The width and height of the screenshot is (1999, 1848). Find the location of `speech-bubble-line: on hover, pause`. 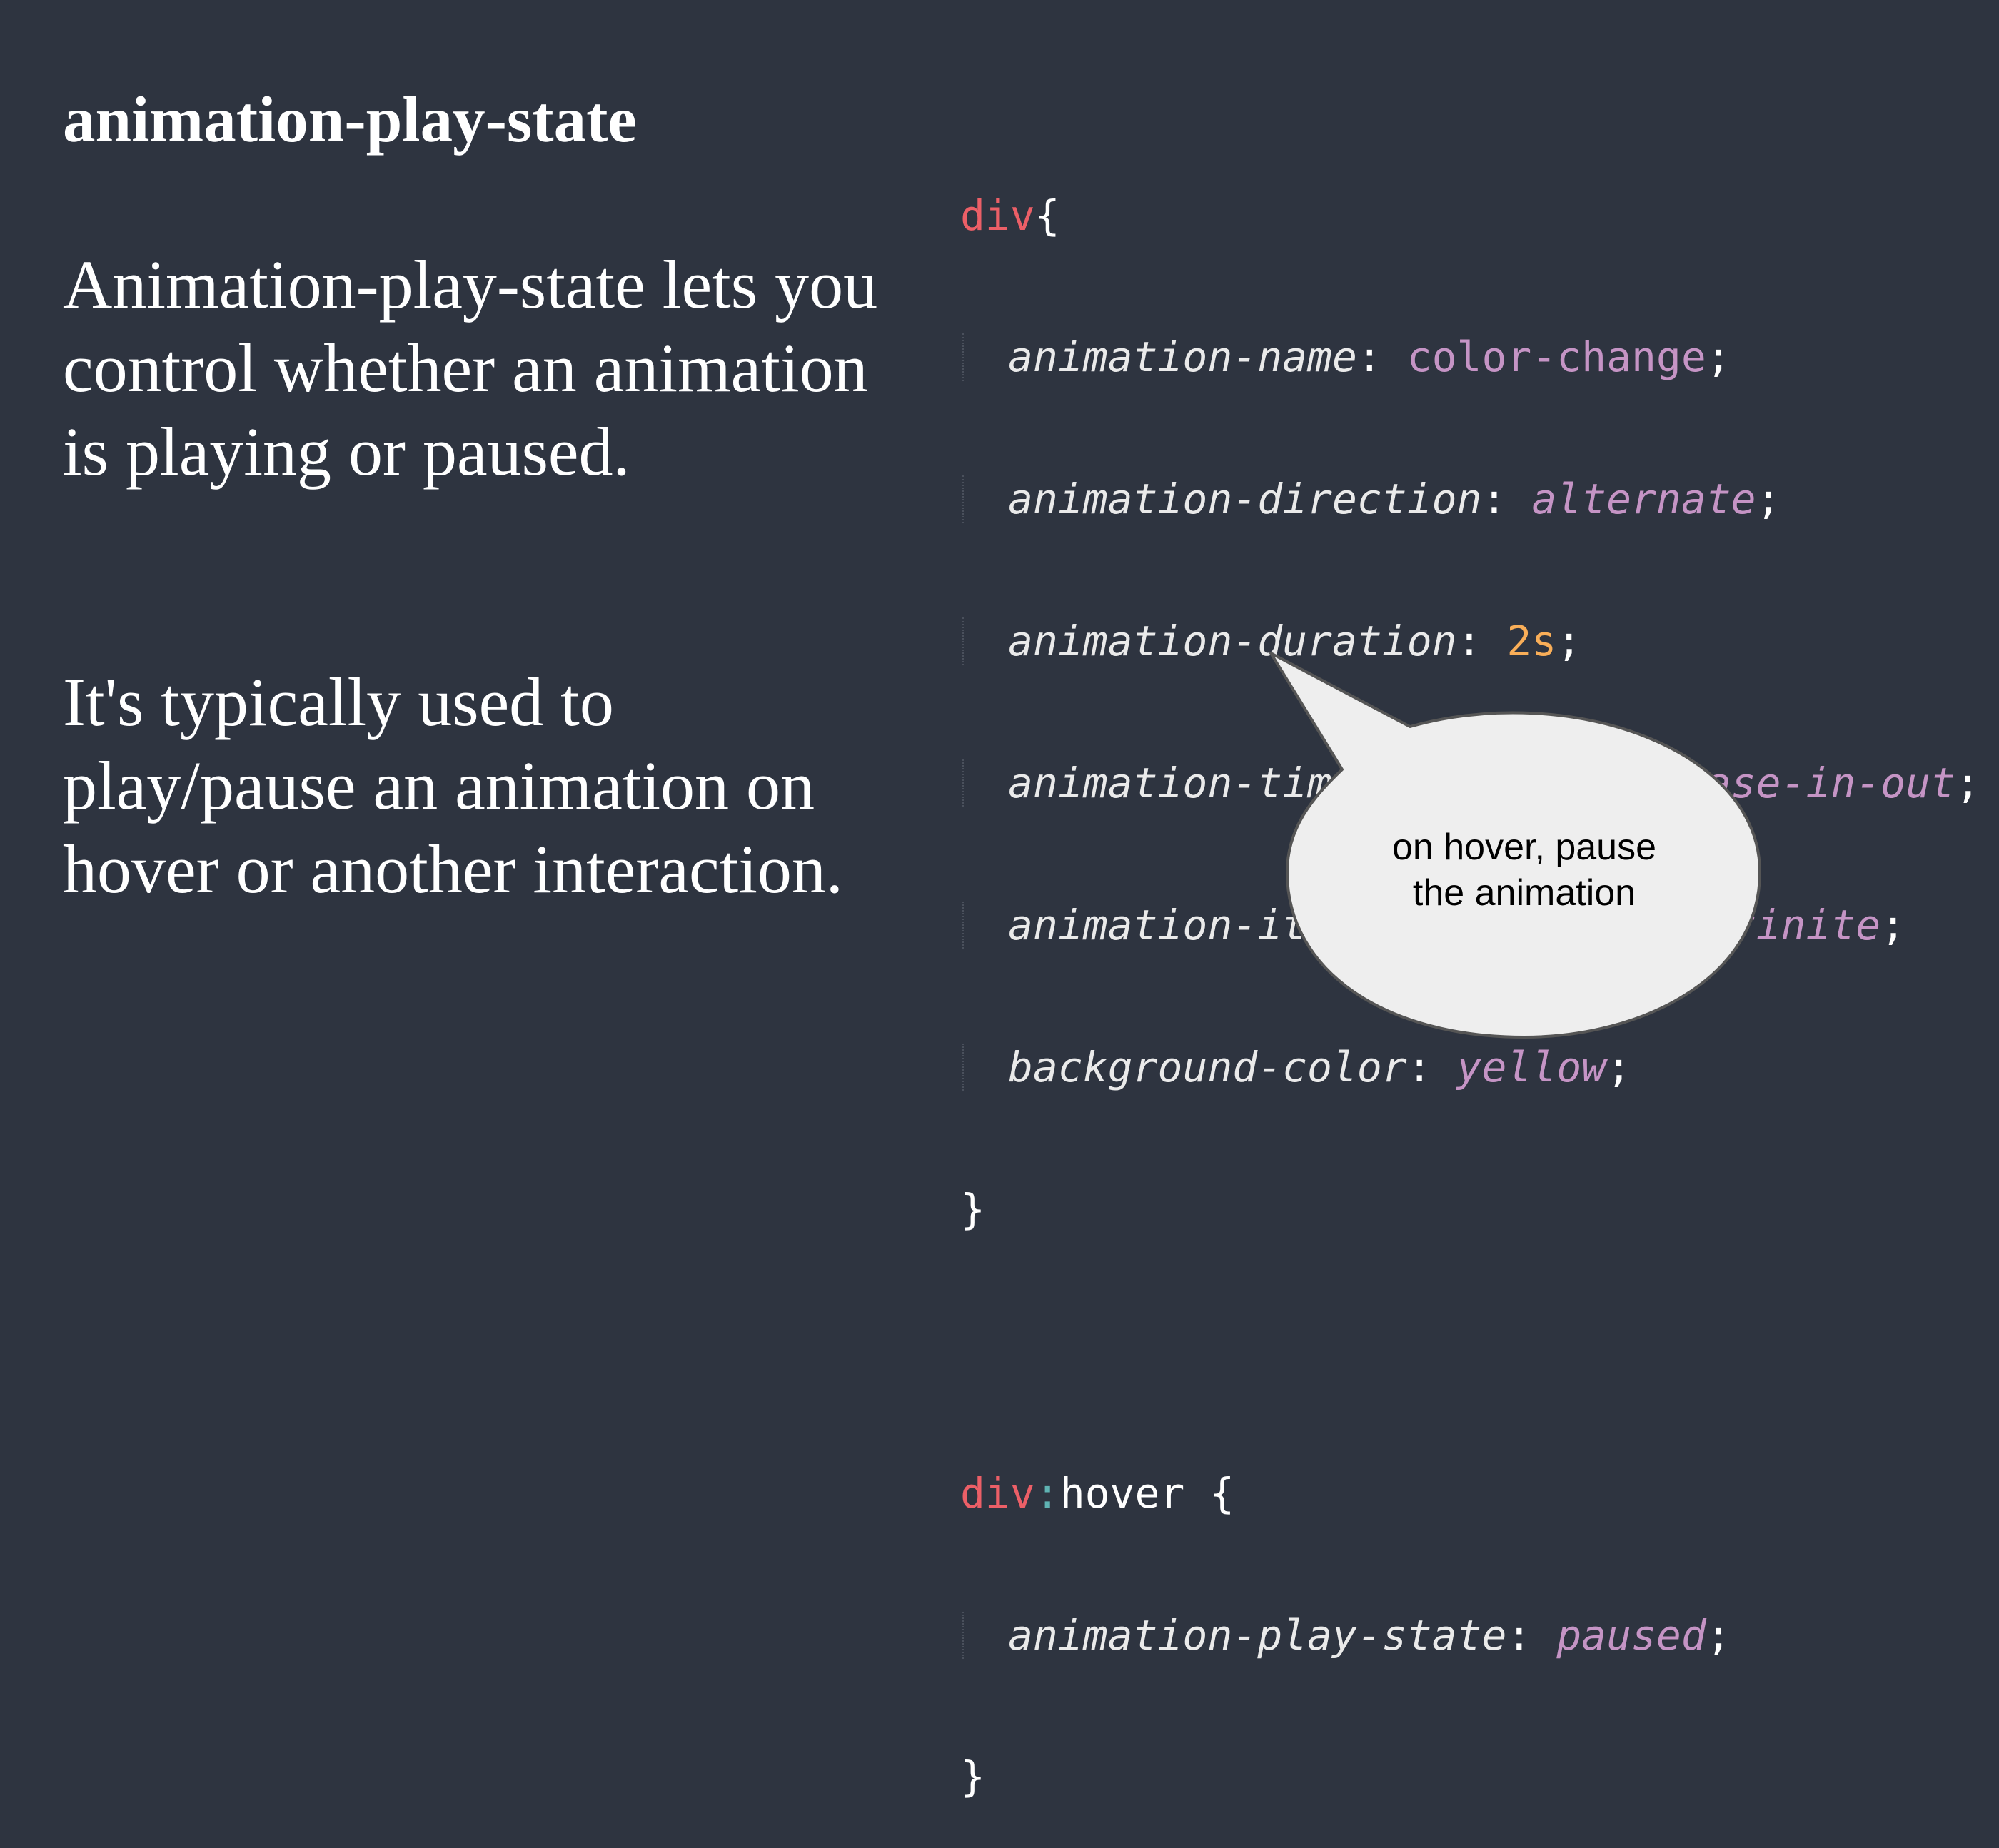

speech-bubble-line: on hover, pause is located at coordinates (1524, 847).